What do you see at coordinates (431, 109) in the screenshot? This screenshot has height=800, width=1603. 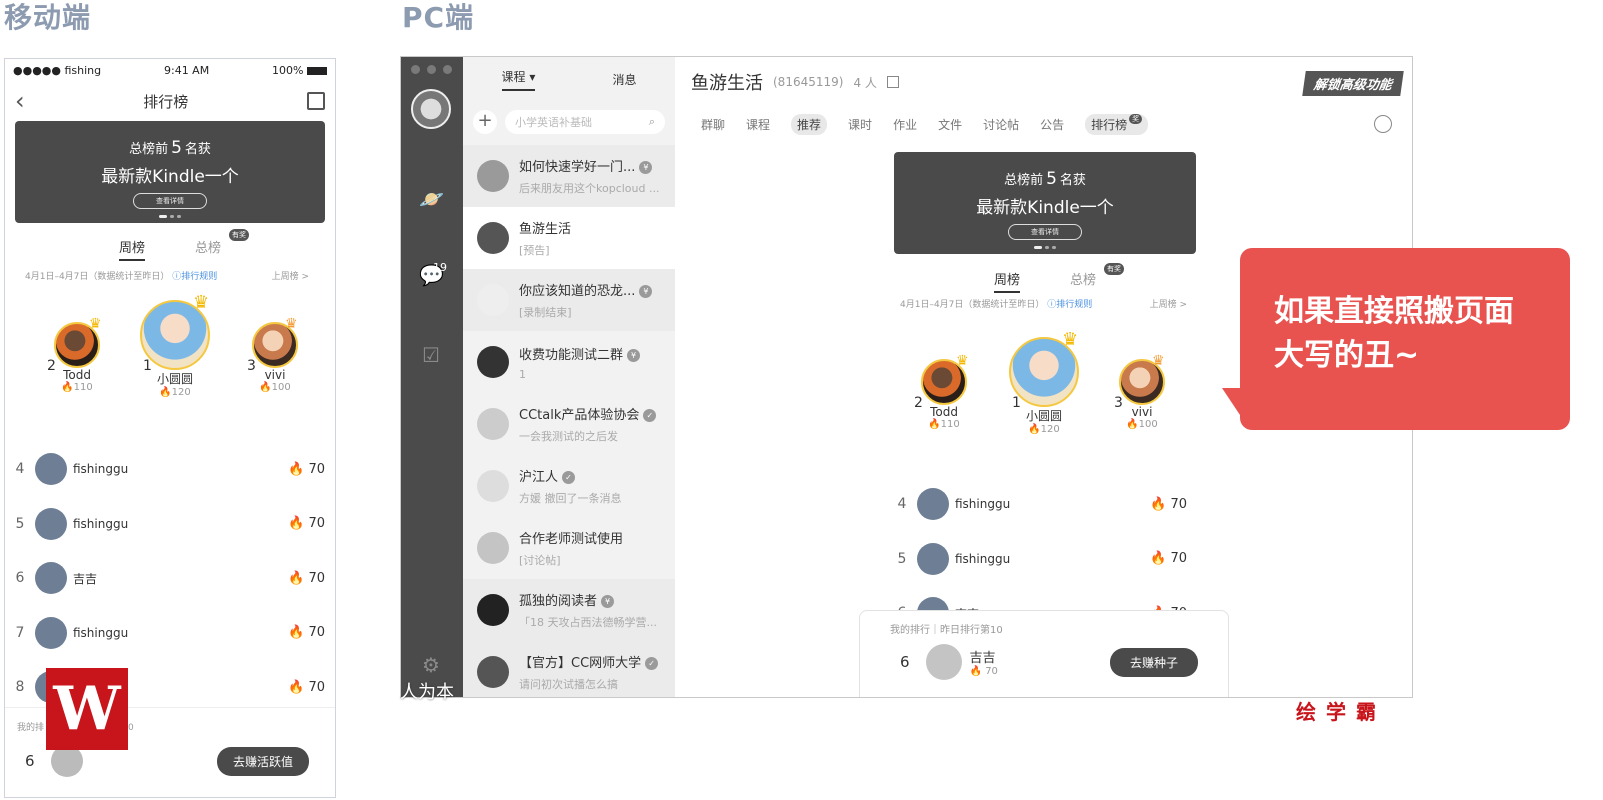 I see `user-avatar` at bounding box center [431, 109].